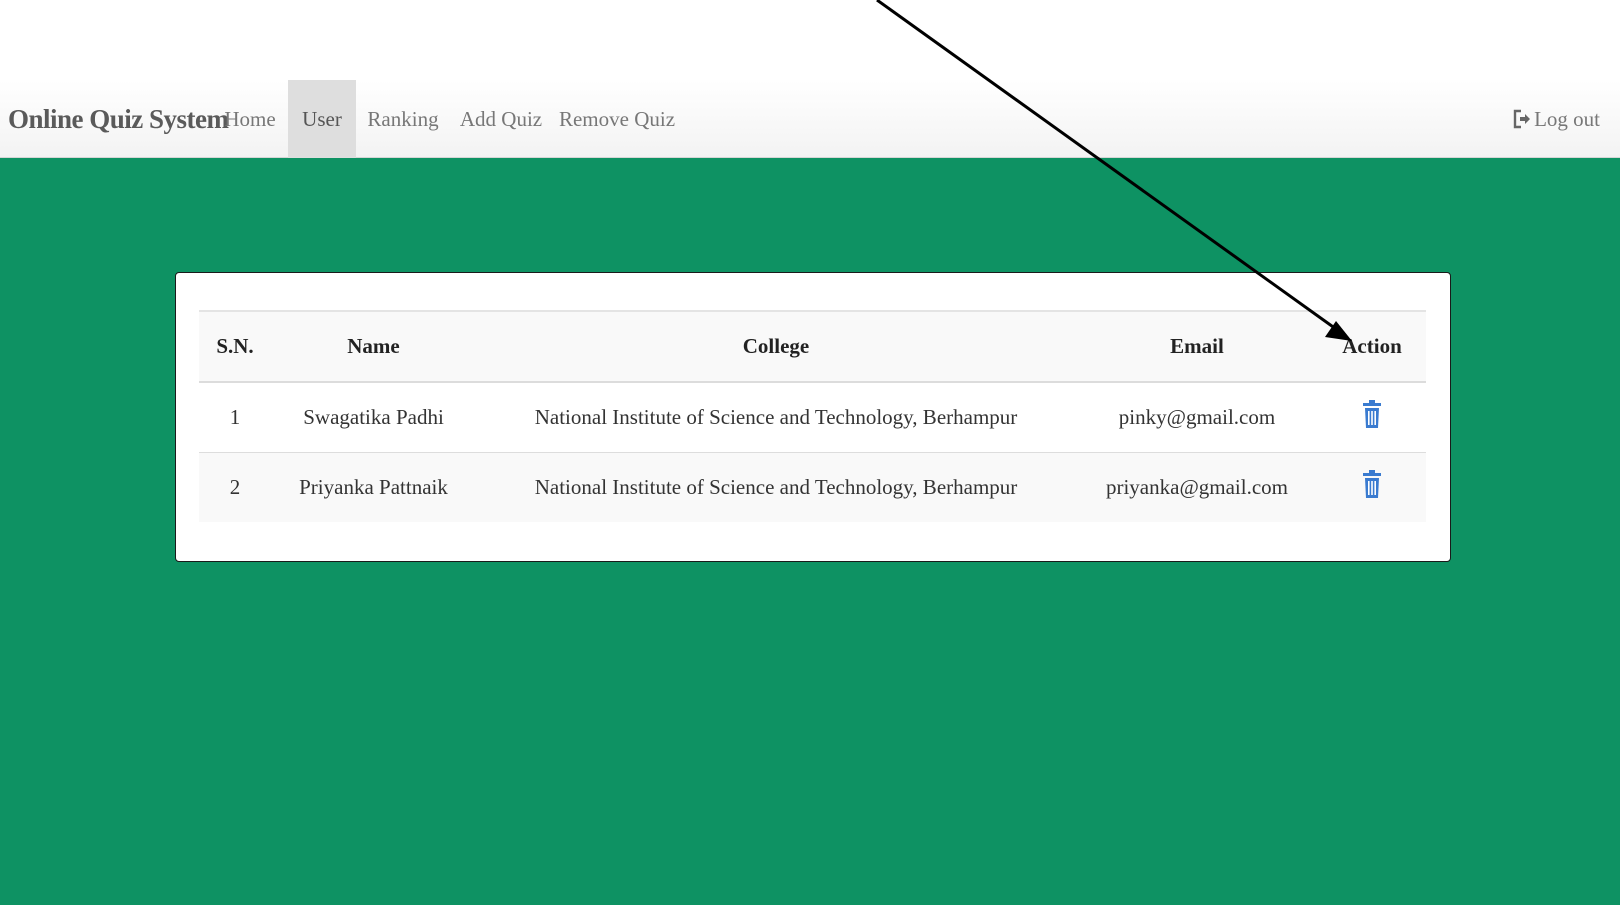 The image size is (1620, 905). I want to click on cell-email: pinky@gmail.com, so click(1197, 416).